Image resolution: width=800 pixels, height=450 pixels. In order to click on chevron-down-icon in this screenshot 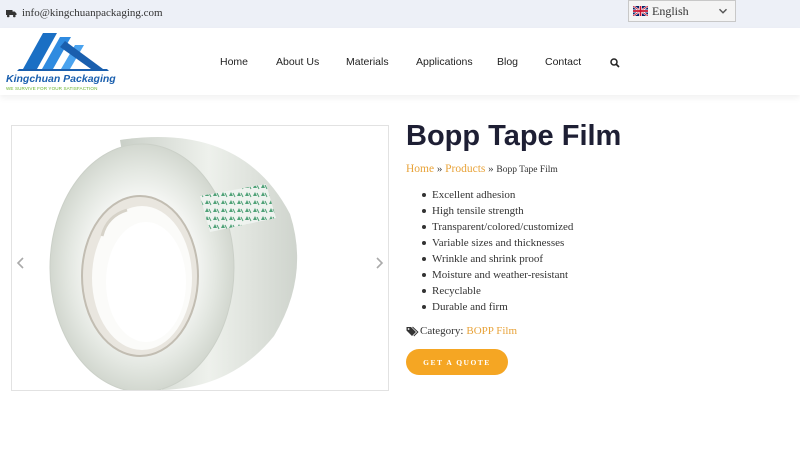, I will do `click(723, 11)`.